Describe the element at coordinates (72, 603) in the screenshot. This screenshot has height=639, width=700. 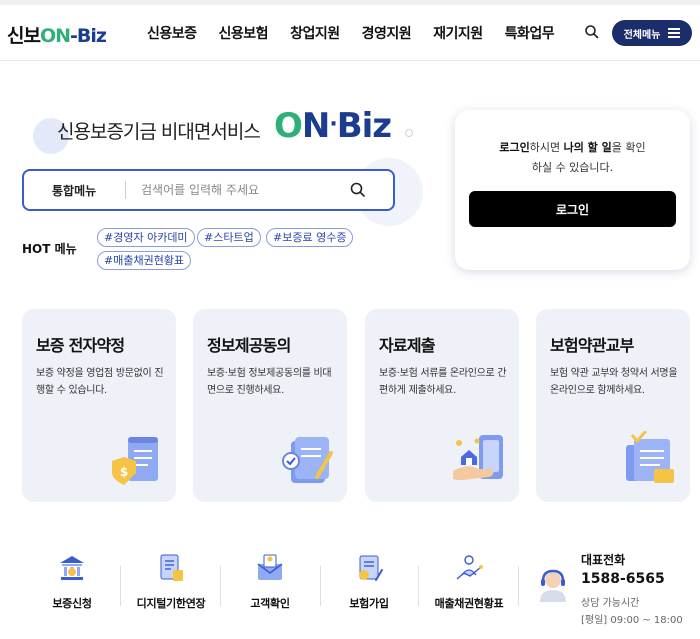
I see `quick-label: 보증신청` at that location.